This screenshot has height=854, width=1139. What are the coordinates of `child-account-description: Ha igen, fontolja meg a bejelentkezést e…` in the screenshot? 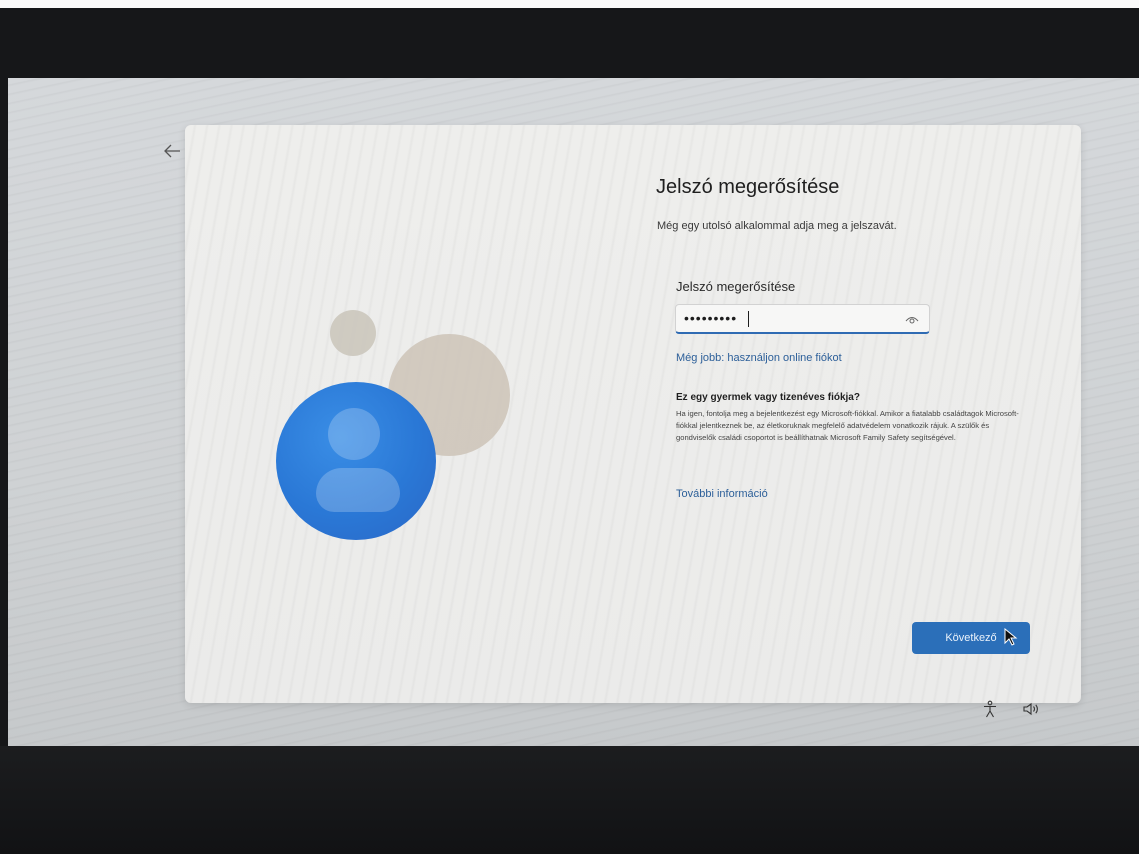 It's located at (847, 425).